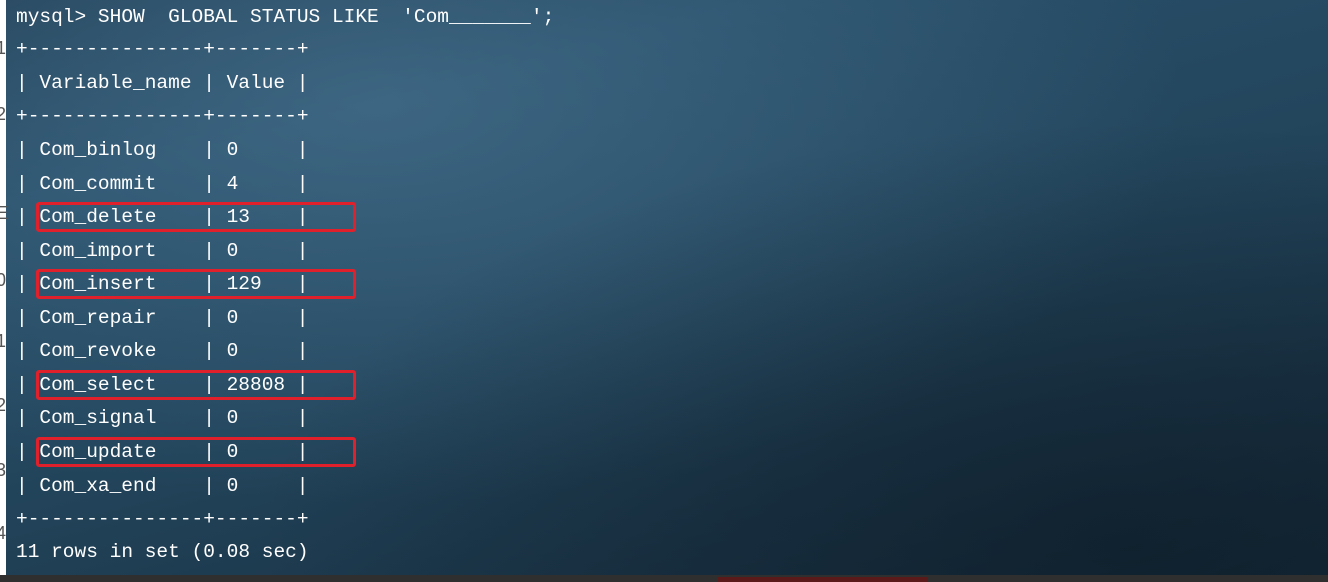  Describe the element at coordinates (98, 150) in the screenshot. I see `variable-name-cell: Com_binlog` at that location.